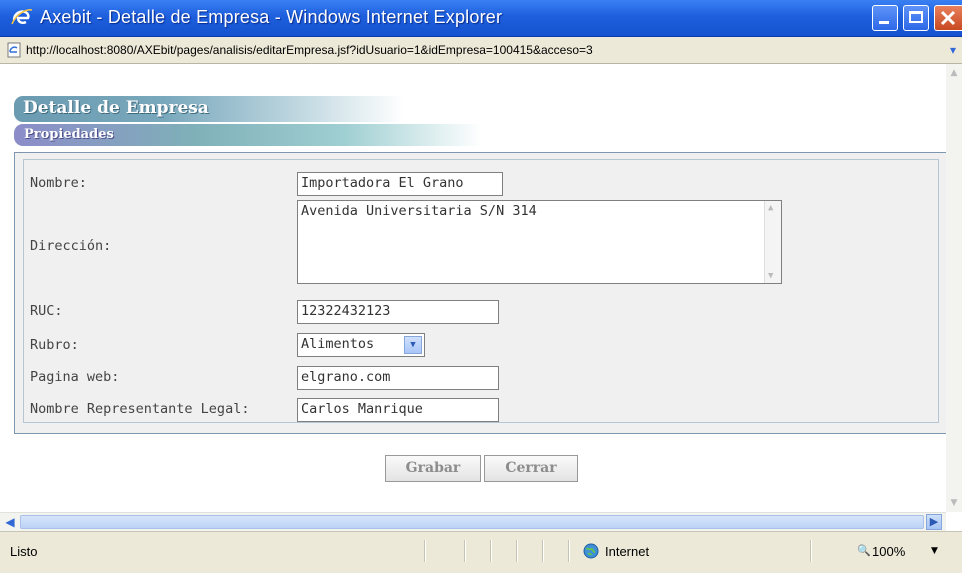  I want to click on save-button: Grabar, so click(433, 468).